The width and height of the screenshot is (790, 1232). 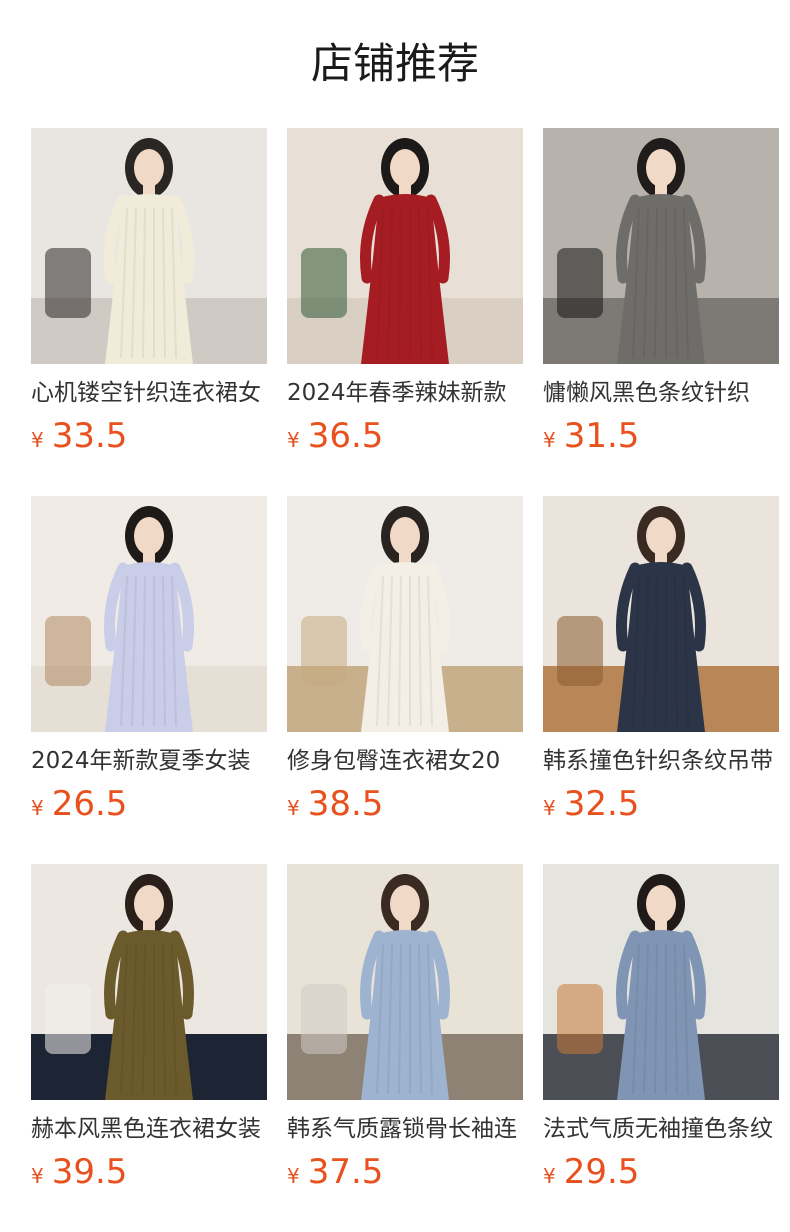 I want to click on price-value: 39.5, so click(x=89, y=1172).